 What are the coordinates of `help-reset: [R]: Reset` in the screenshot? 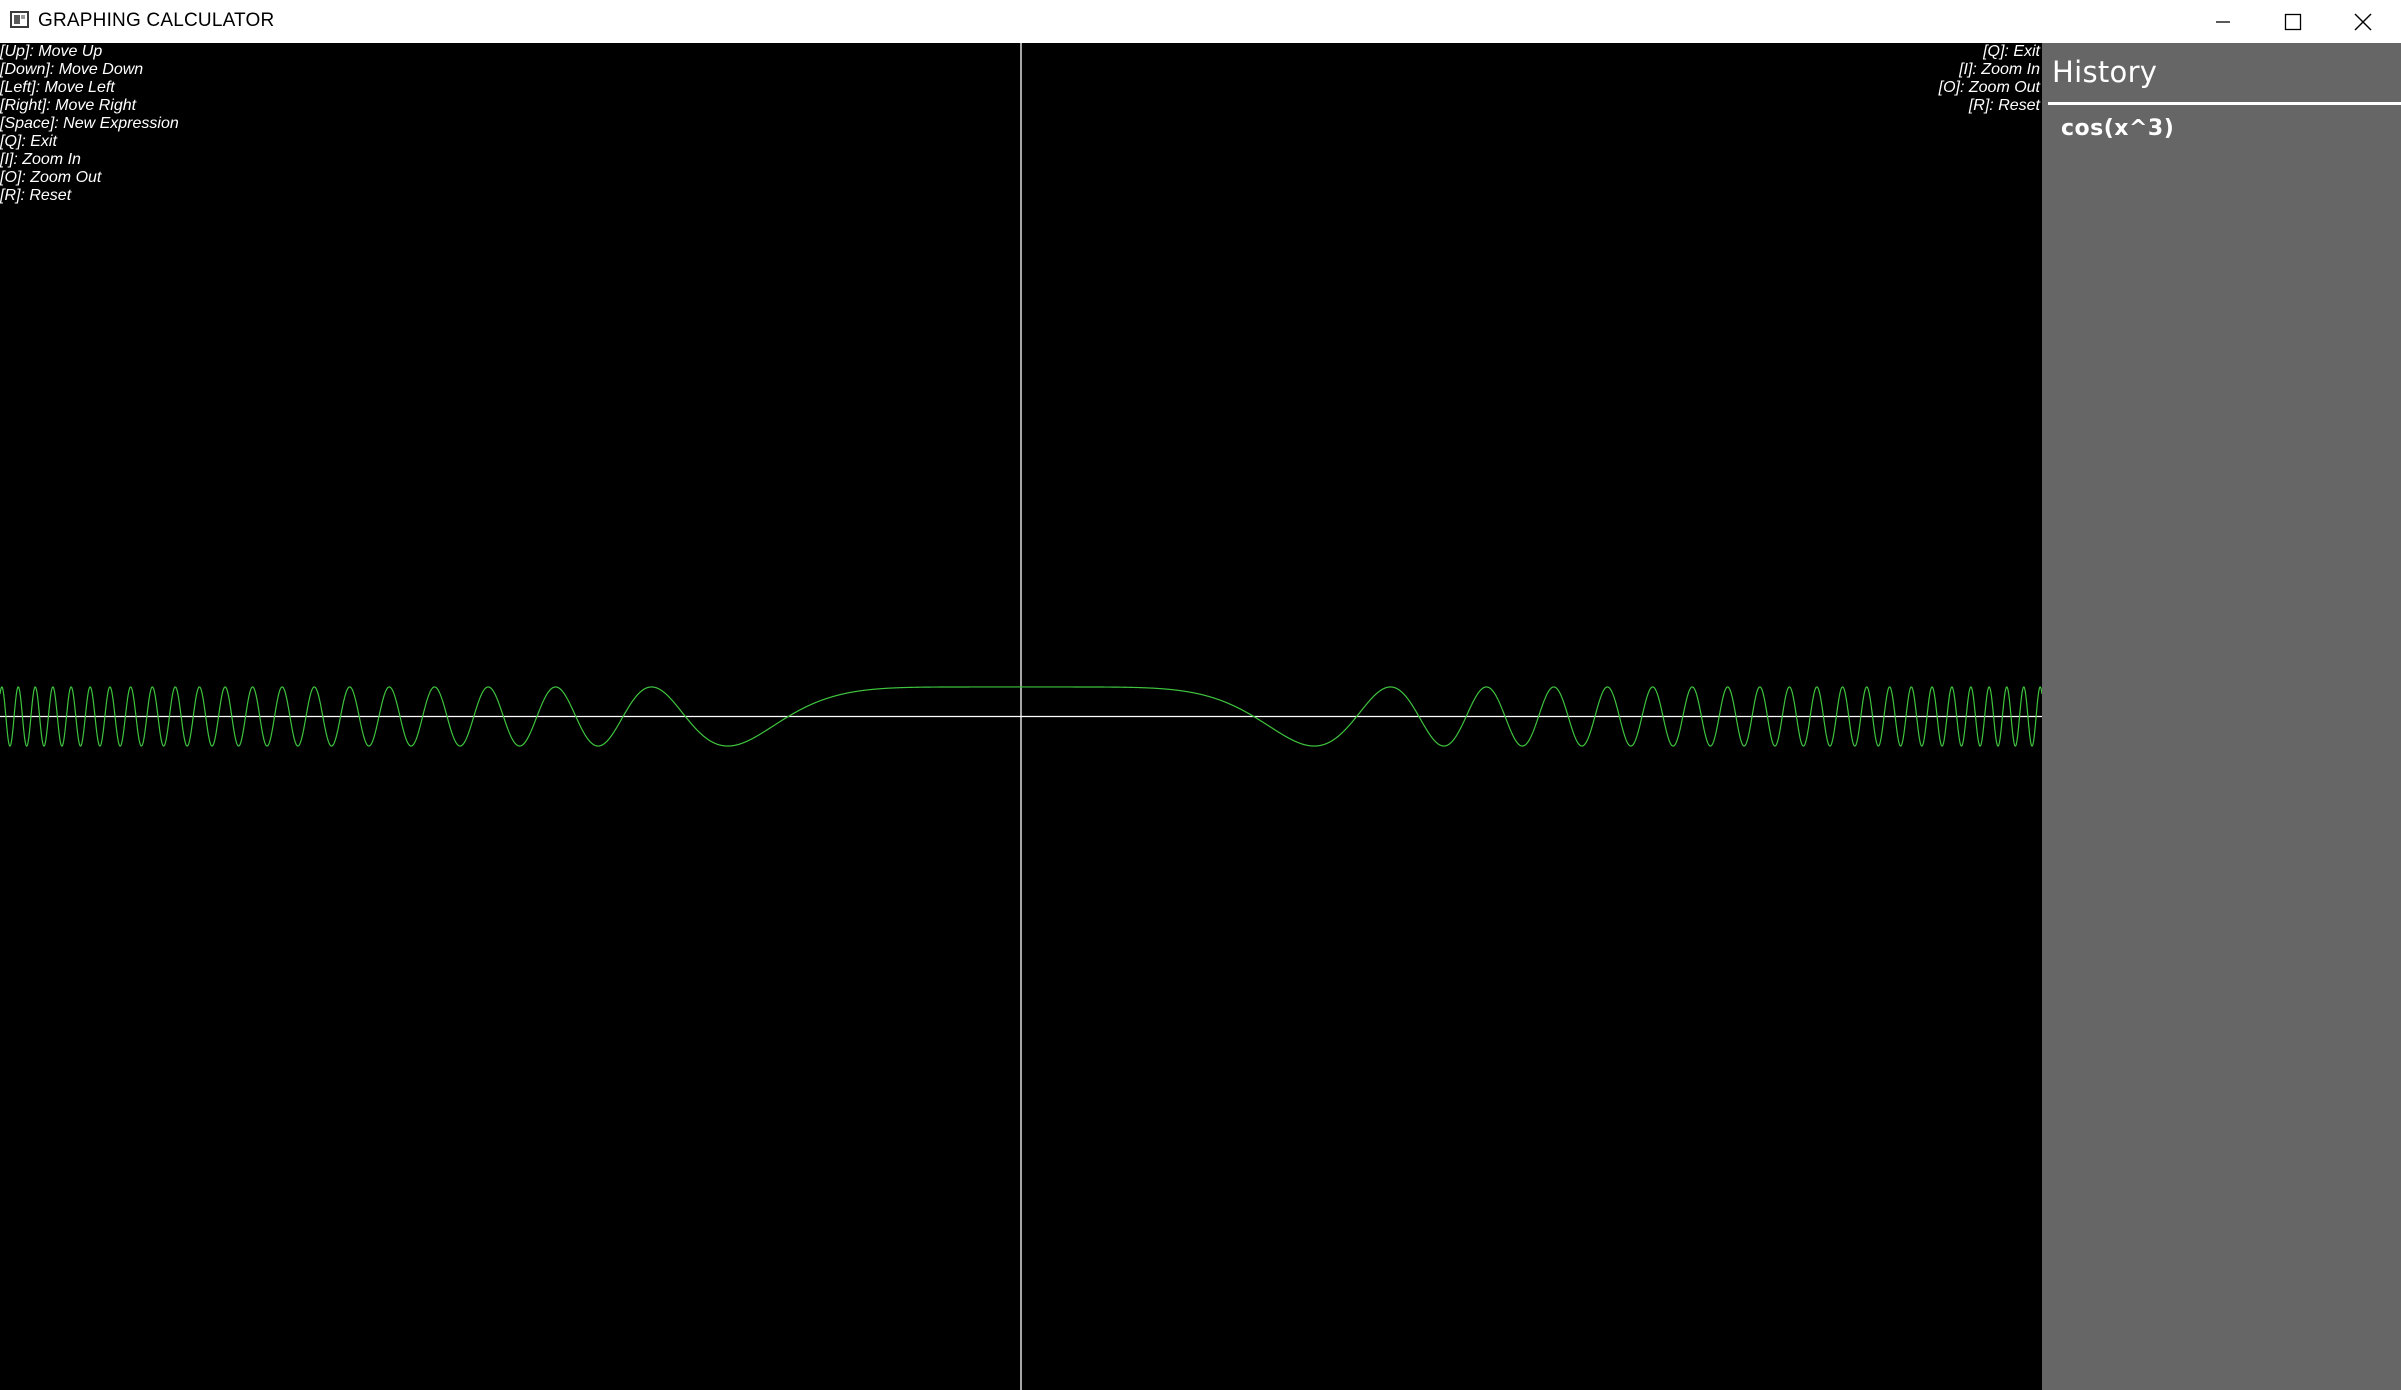 It's located at (36, 195).